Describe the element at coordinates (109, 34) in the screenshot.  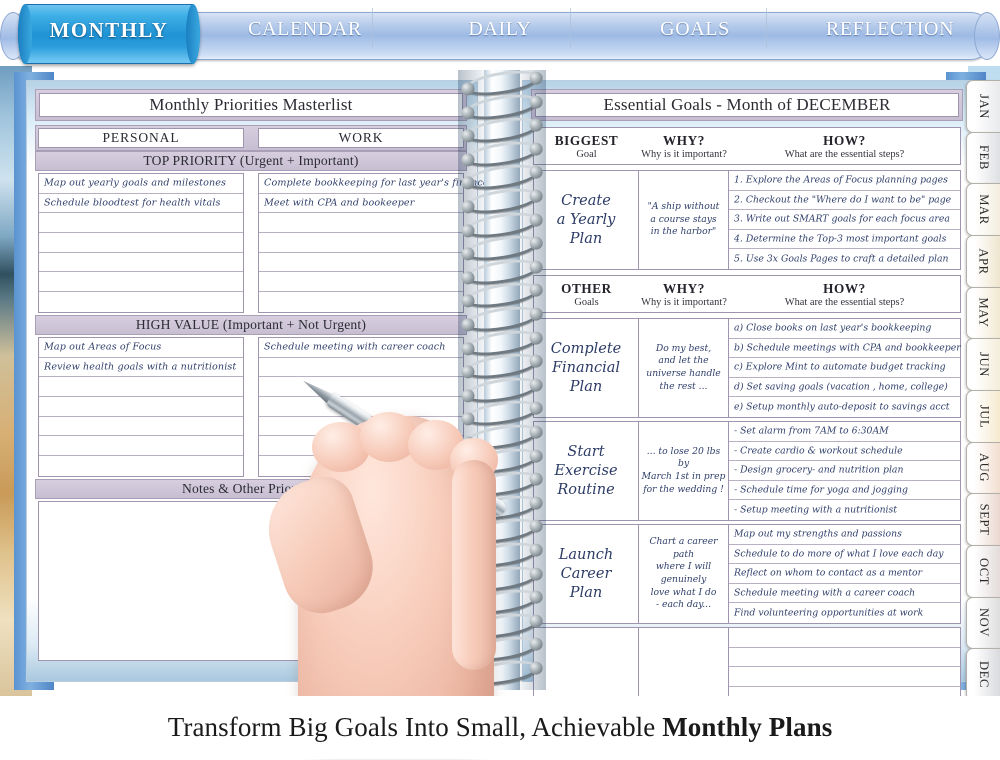
I see `tab-monthly: MONTHLY` at that location.